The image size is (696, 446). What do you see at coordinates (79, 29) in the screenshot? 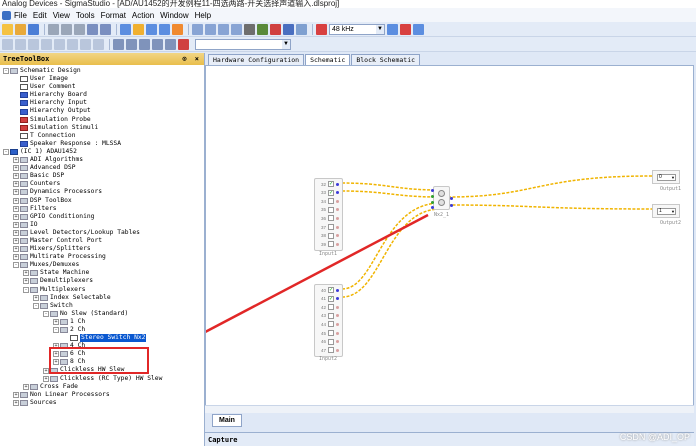
I see `paste-icon` at bounding box center [79, 29].